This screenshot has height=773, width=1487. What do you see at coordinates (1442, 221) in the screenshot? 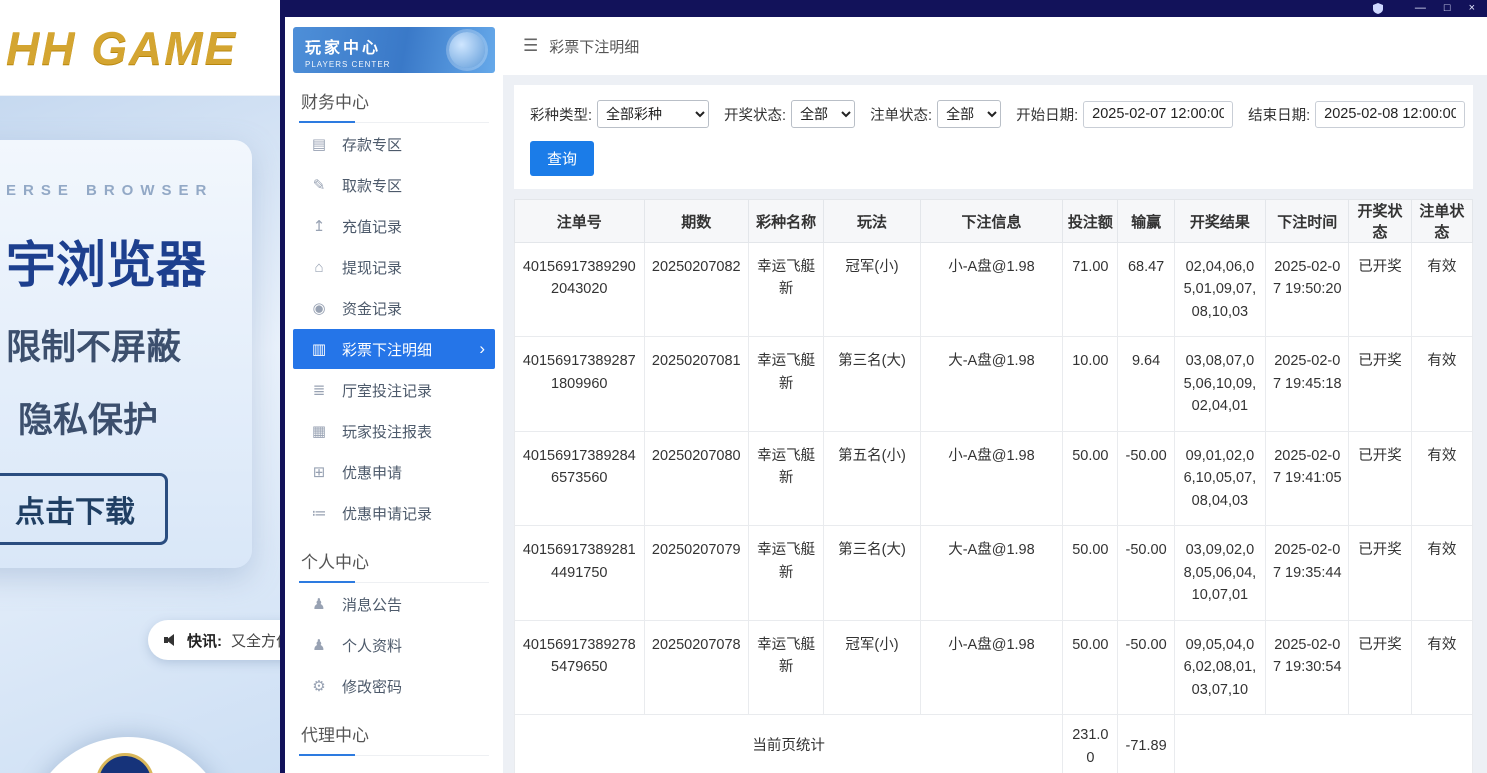
I see `column-header: 注单状态` at bounding box center [1442, 221].